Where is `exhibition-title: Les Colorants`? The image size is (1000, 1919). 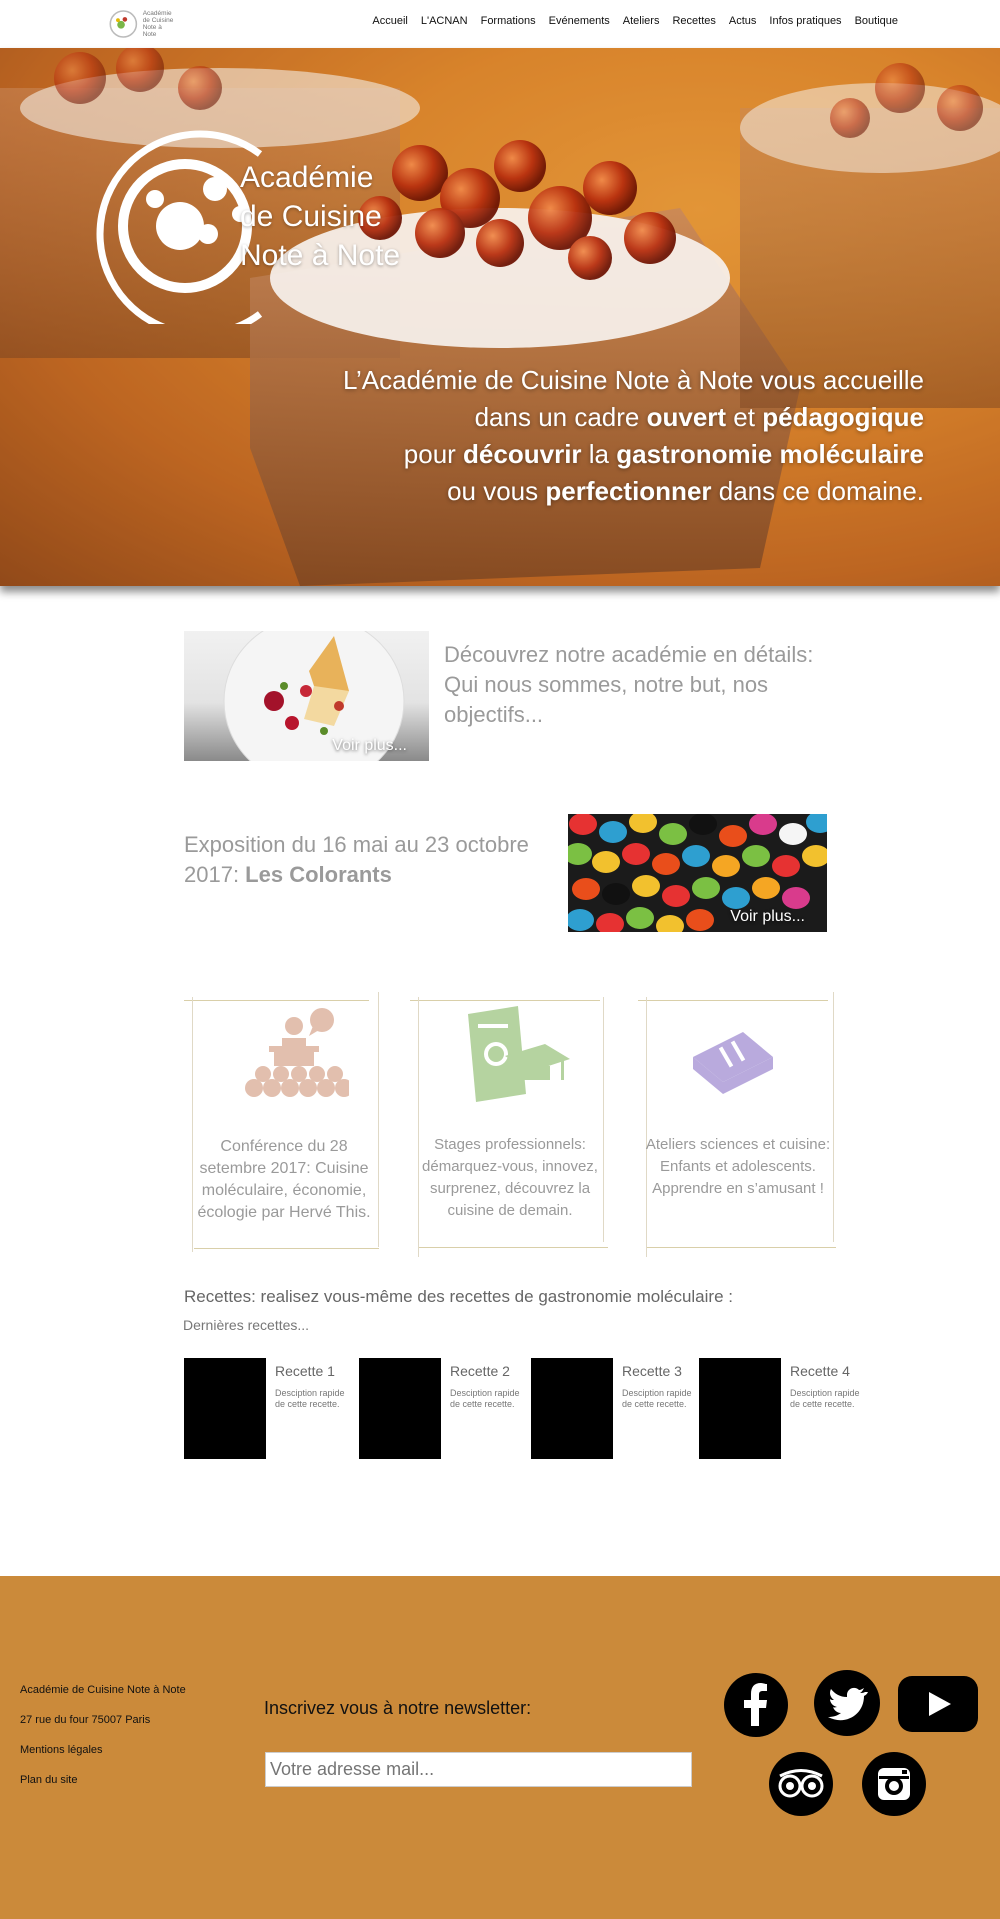 exhibition-title: Les Colorants is located at coordinates (318, 874).